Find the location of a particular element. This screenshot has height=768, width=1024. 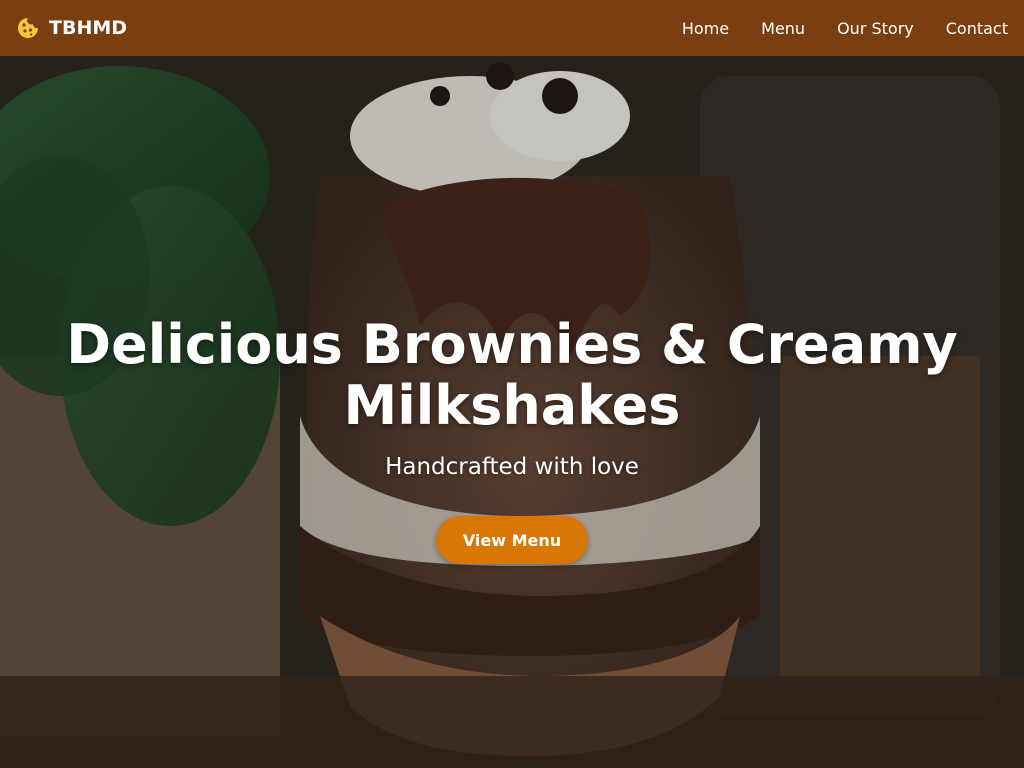

nav-menu: Home Menu Our Story Contact is located at coordinates (845, 28).